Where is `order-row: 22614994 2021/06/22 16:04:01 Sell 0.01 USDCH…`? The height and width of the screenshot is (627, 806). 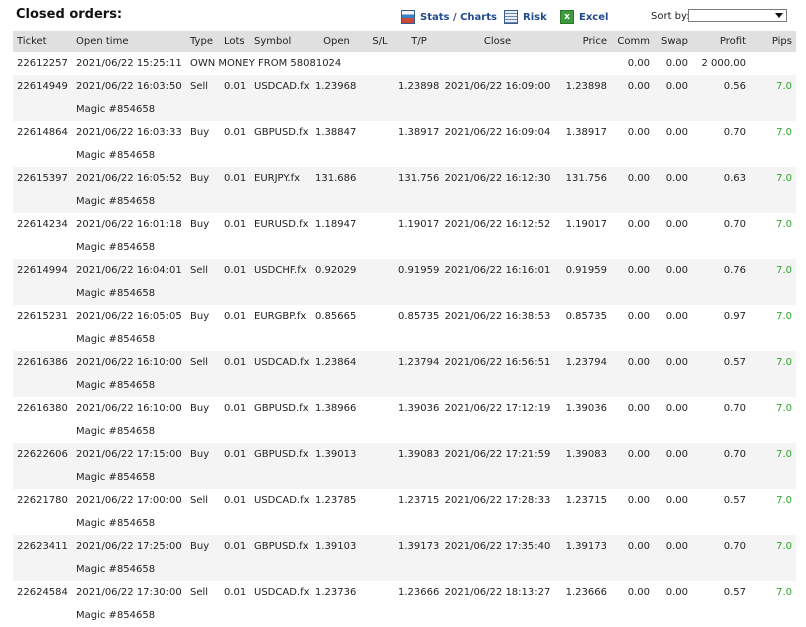 order-row: 22614994 2021/06/22 16:04:01 Sell 0.01 USDCH… is located at coordinates (404, 270).